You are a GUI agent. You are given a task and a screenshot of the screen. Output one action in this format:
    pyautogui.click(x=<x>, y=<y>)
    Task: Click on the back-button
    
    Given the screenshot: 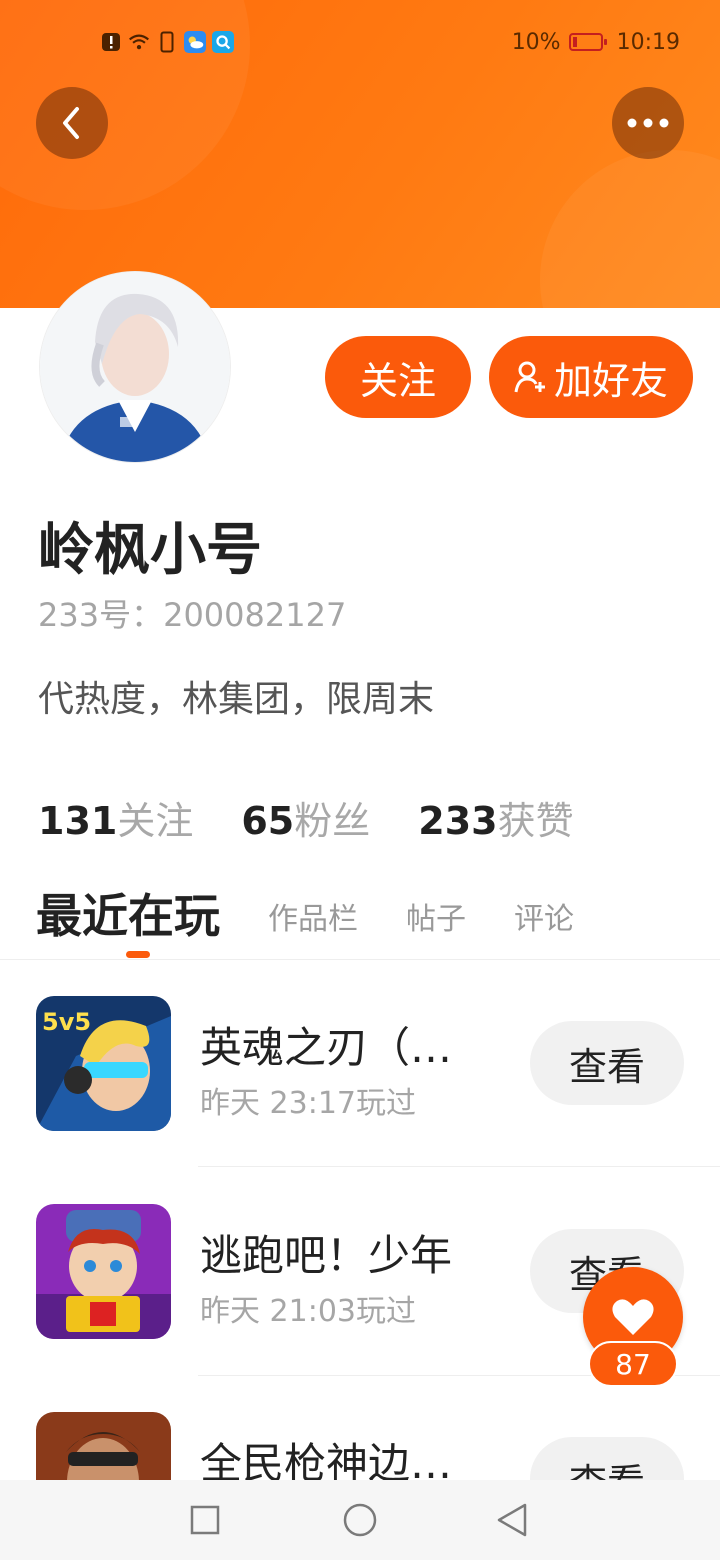 What is the action you would take?
    pyautogui.click(x=72, y=123)
    